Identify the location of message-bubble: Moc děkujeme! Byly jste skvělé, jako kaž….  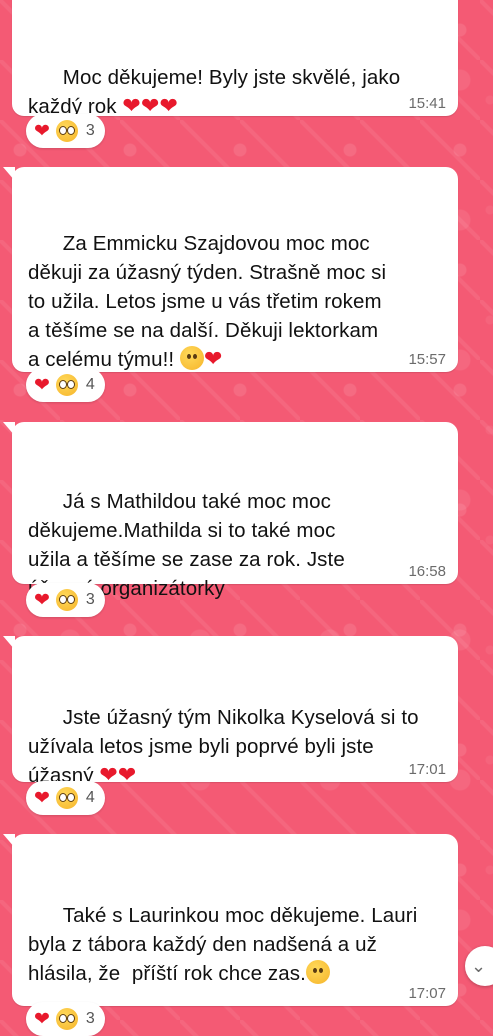
(235, 59).